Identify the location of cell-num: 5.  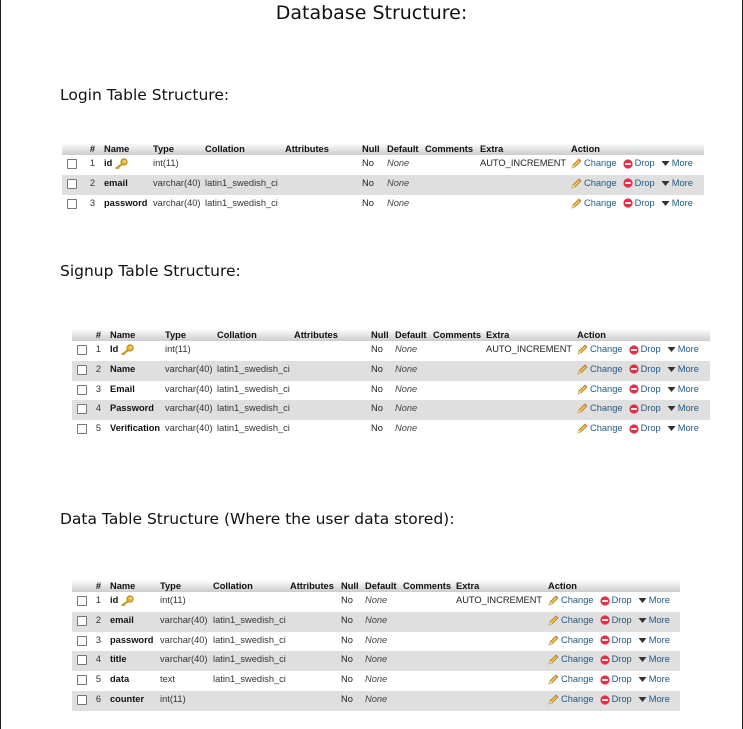
(98, 430).